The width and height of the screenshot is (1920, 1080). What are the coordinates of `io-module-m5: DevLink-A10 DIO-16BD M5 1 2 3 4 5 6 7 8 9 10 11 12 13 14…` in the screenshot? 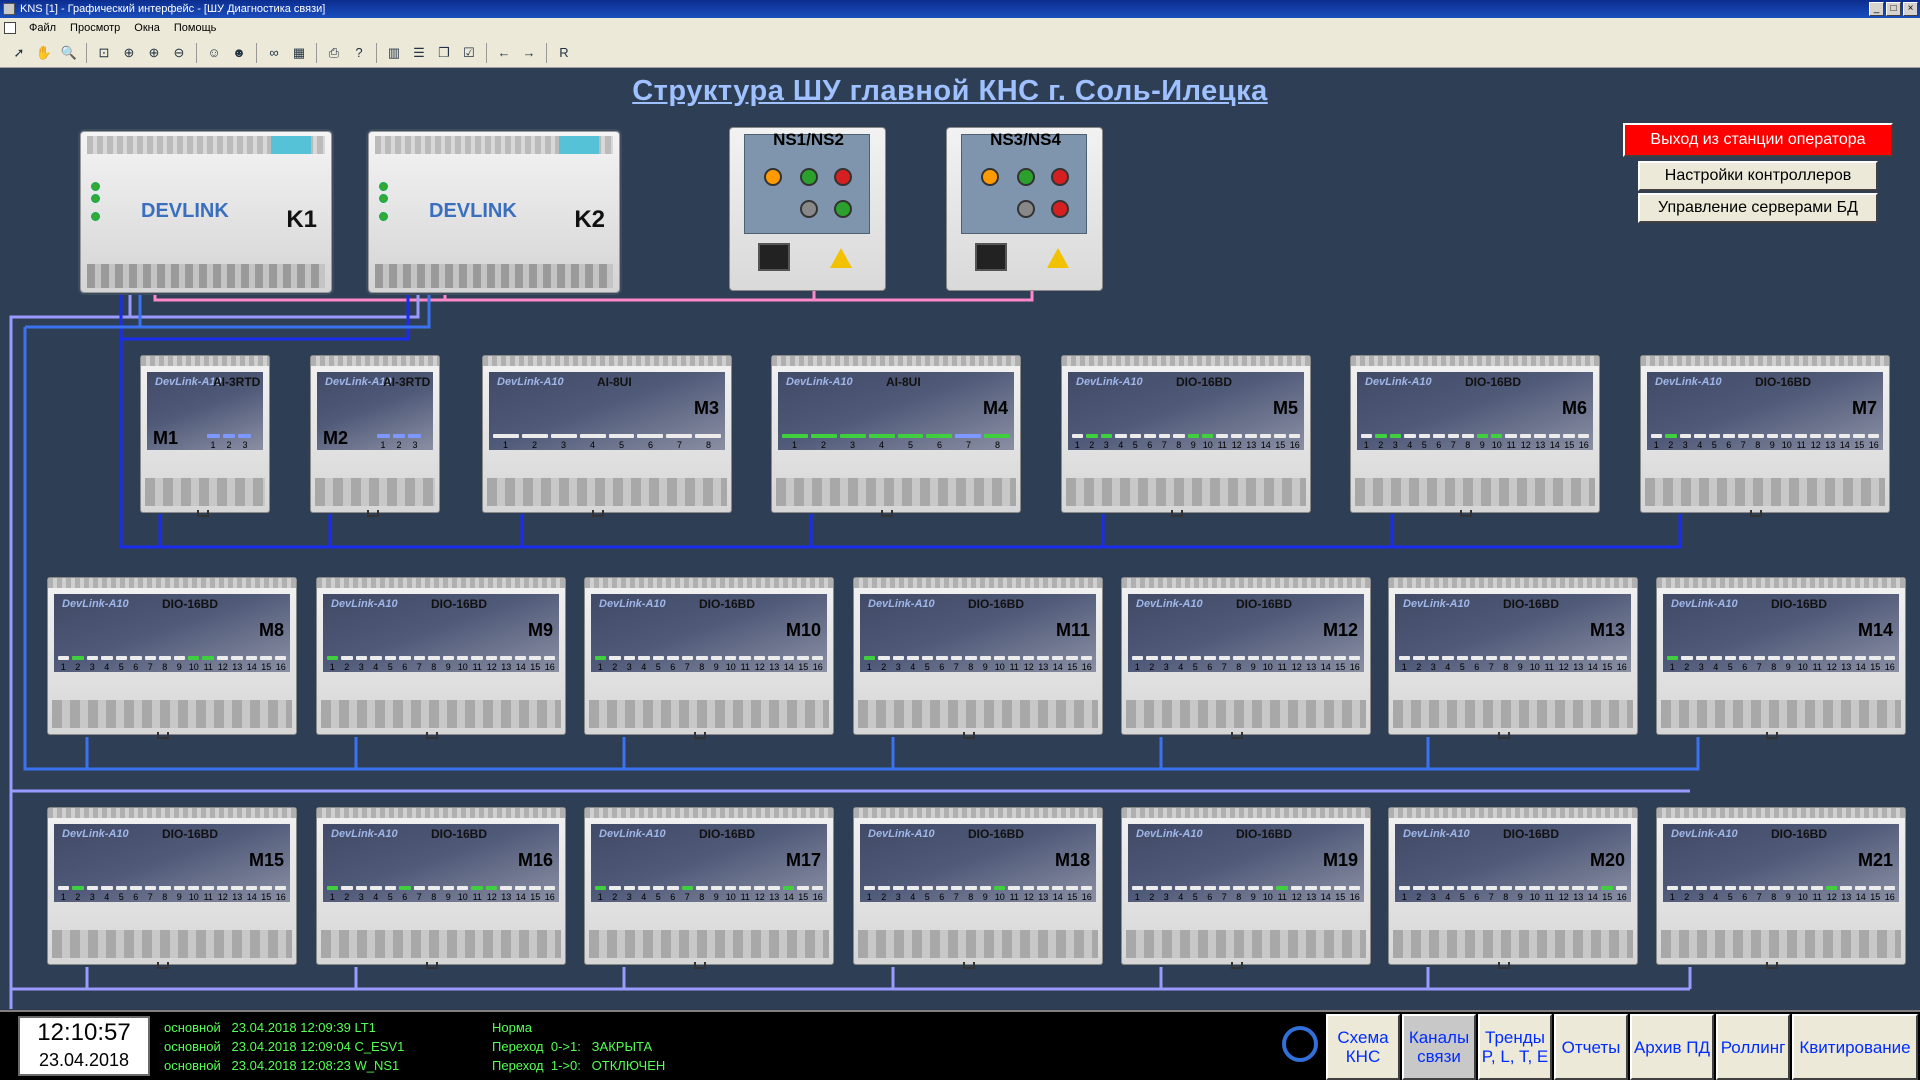 It's located at (1186, 436).